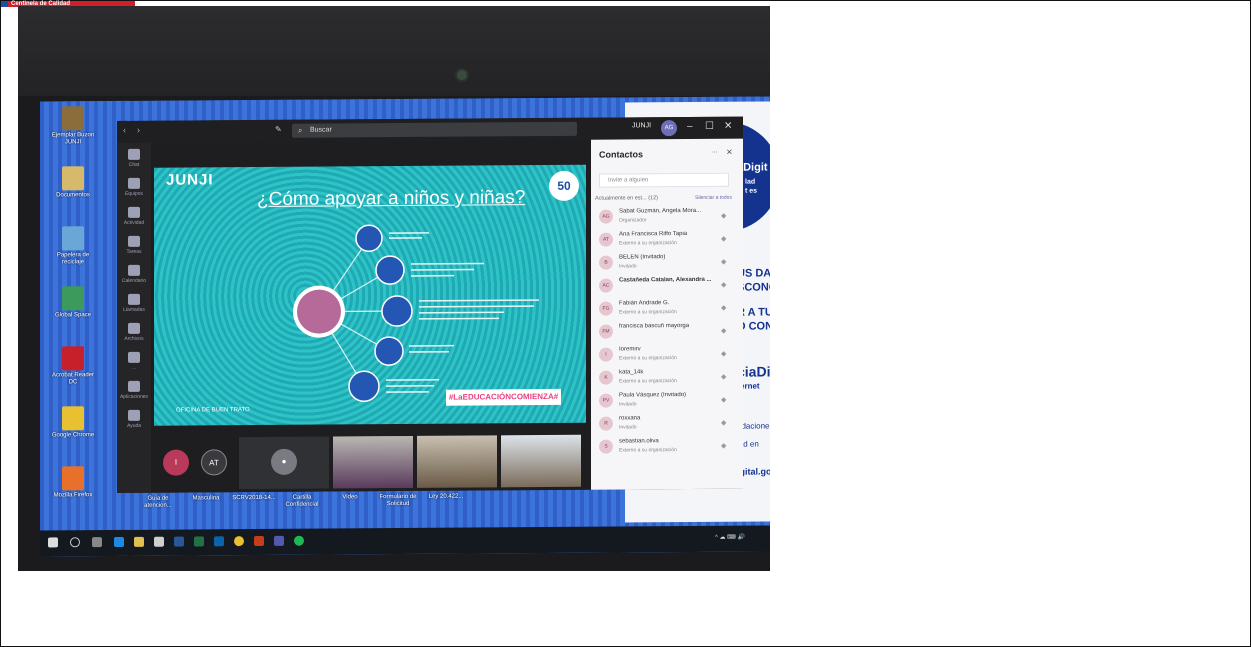  Describe the element at coordinates (667, 424) in the screenshot. I see `contact-row: Rroxxana Invitado ◆` at that location.